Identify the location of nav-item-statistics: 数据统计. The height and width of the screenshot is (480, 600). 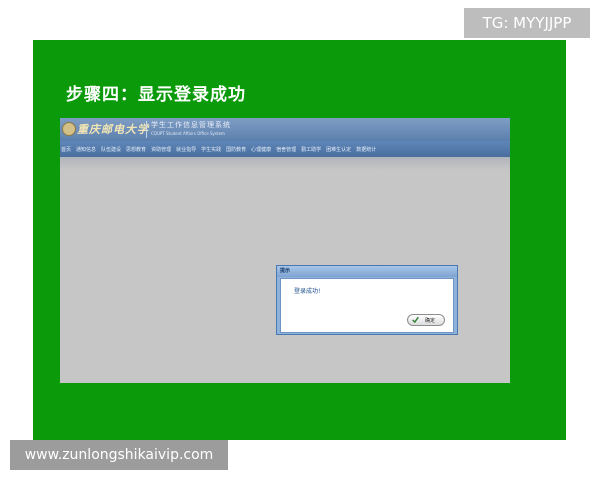
(366, 149).